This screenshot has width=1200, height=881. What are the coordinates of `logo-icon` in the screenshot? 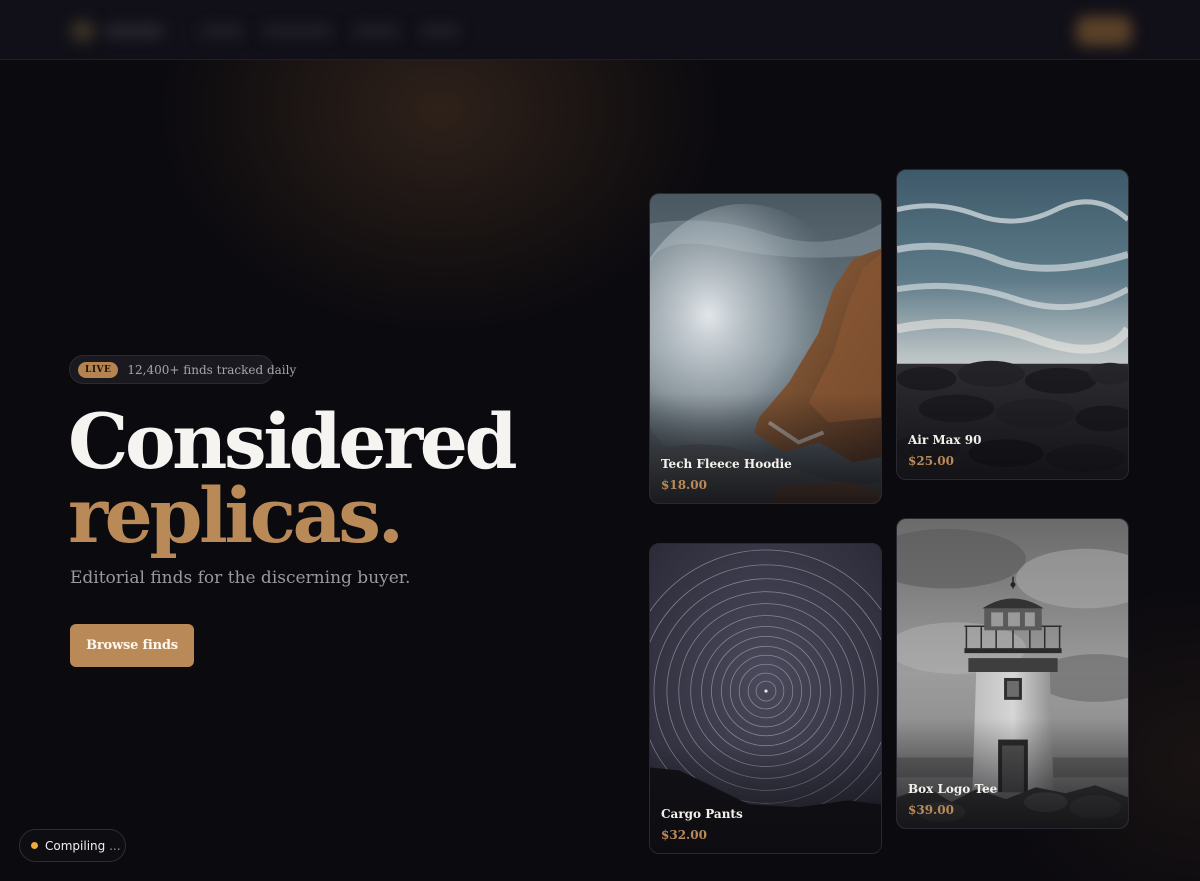 It's located at (83, 31).